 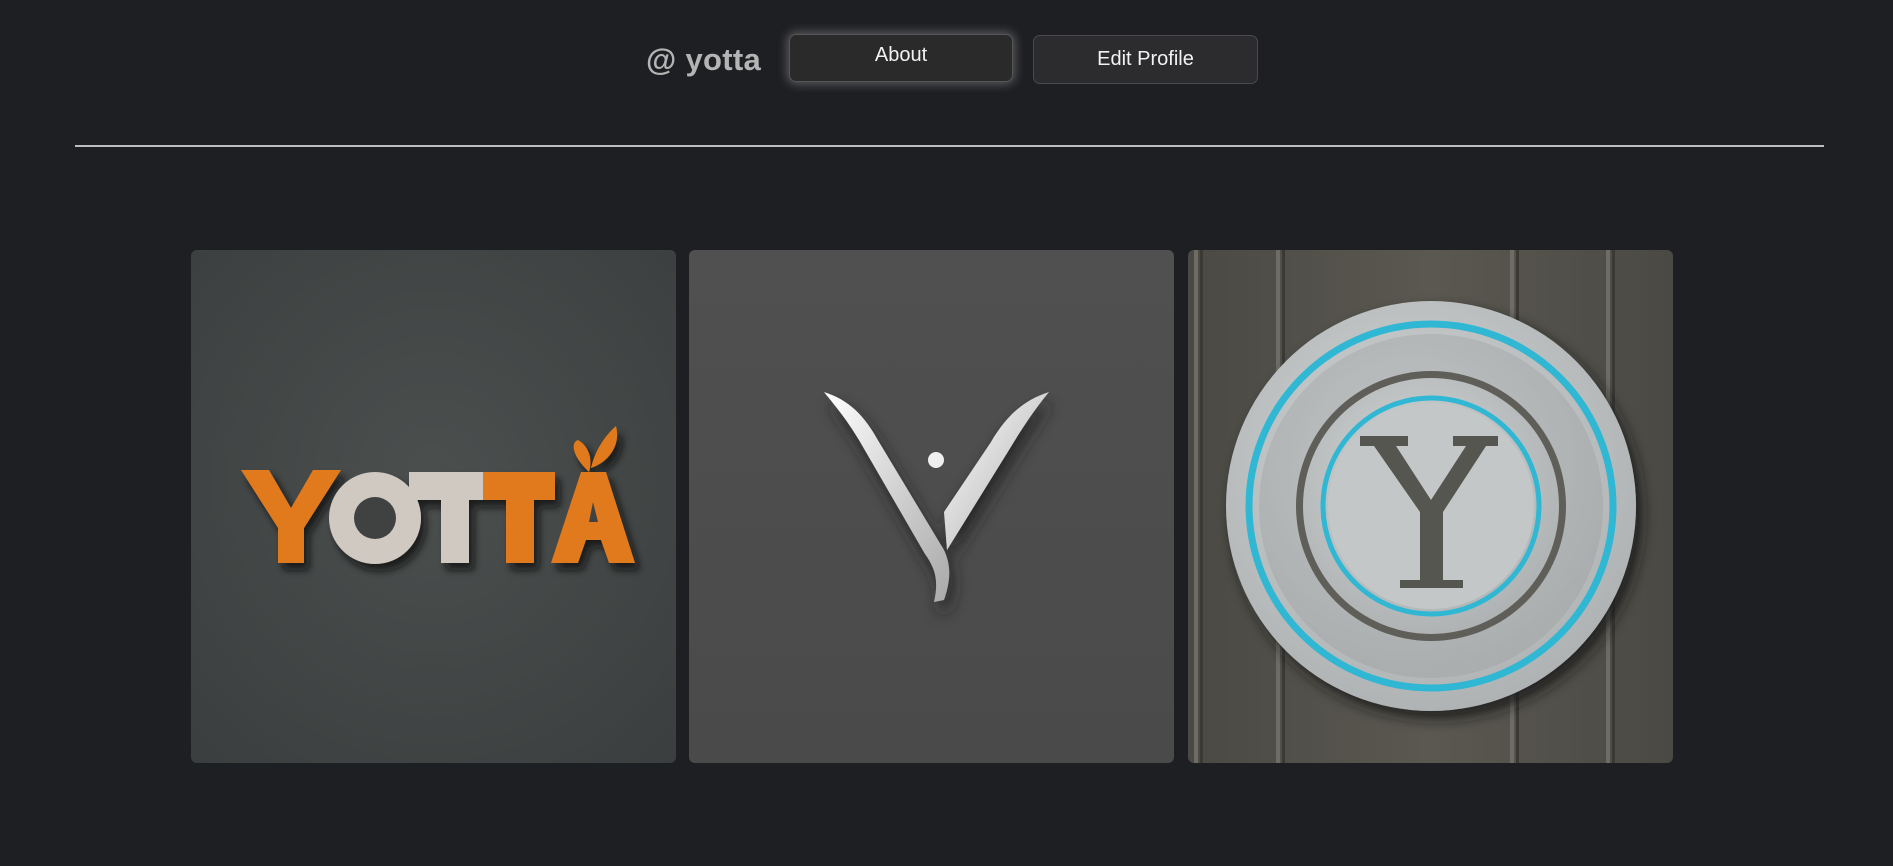 I want to click on edit-profile-button: Edit Profile, so click(x=1145, y=59).